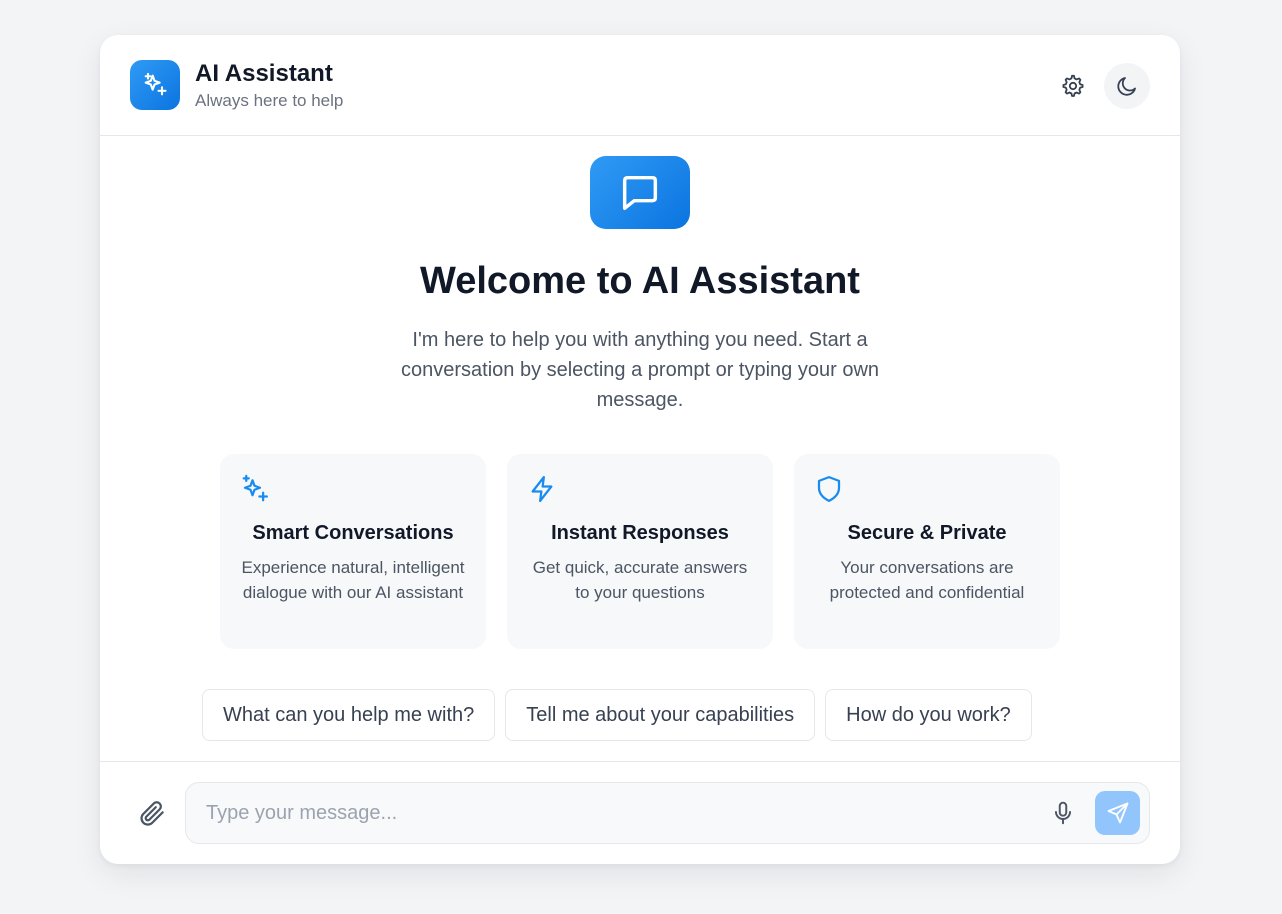 The width and height of the screenshot is (1282, 914). Describe the element at coordinates (829, 489) in the screenshot. I see `shield-icon` at that location.